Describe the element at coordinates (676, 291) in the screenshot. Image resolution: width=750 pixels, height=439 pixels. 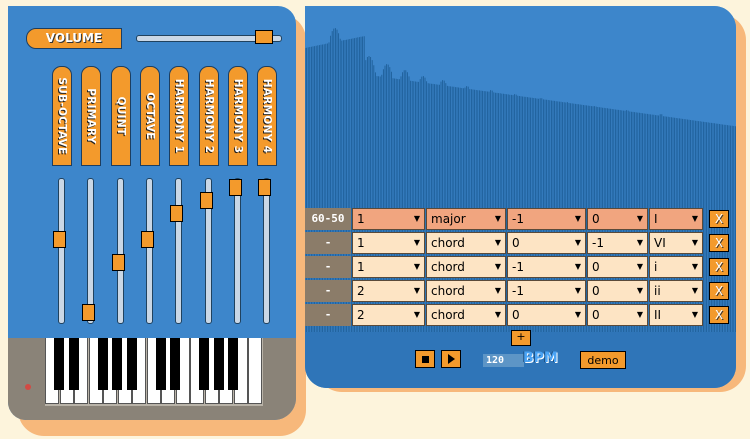
I see `row-select-c5: ii ▼` at that location.